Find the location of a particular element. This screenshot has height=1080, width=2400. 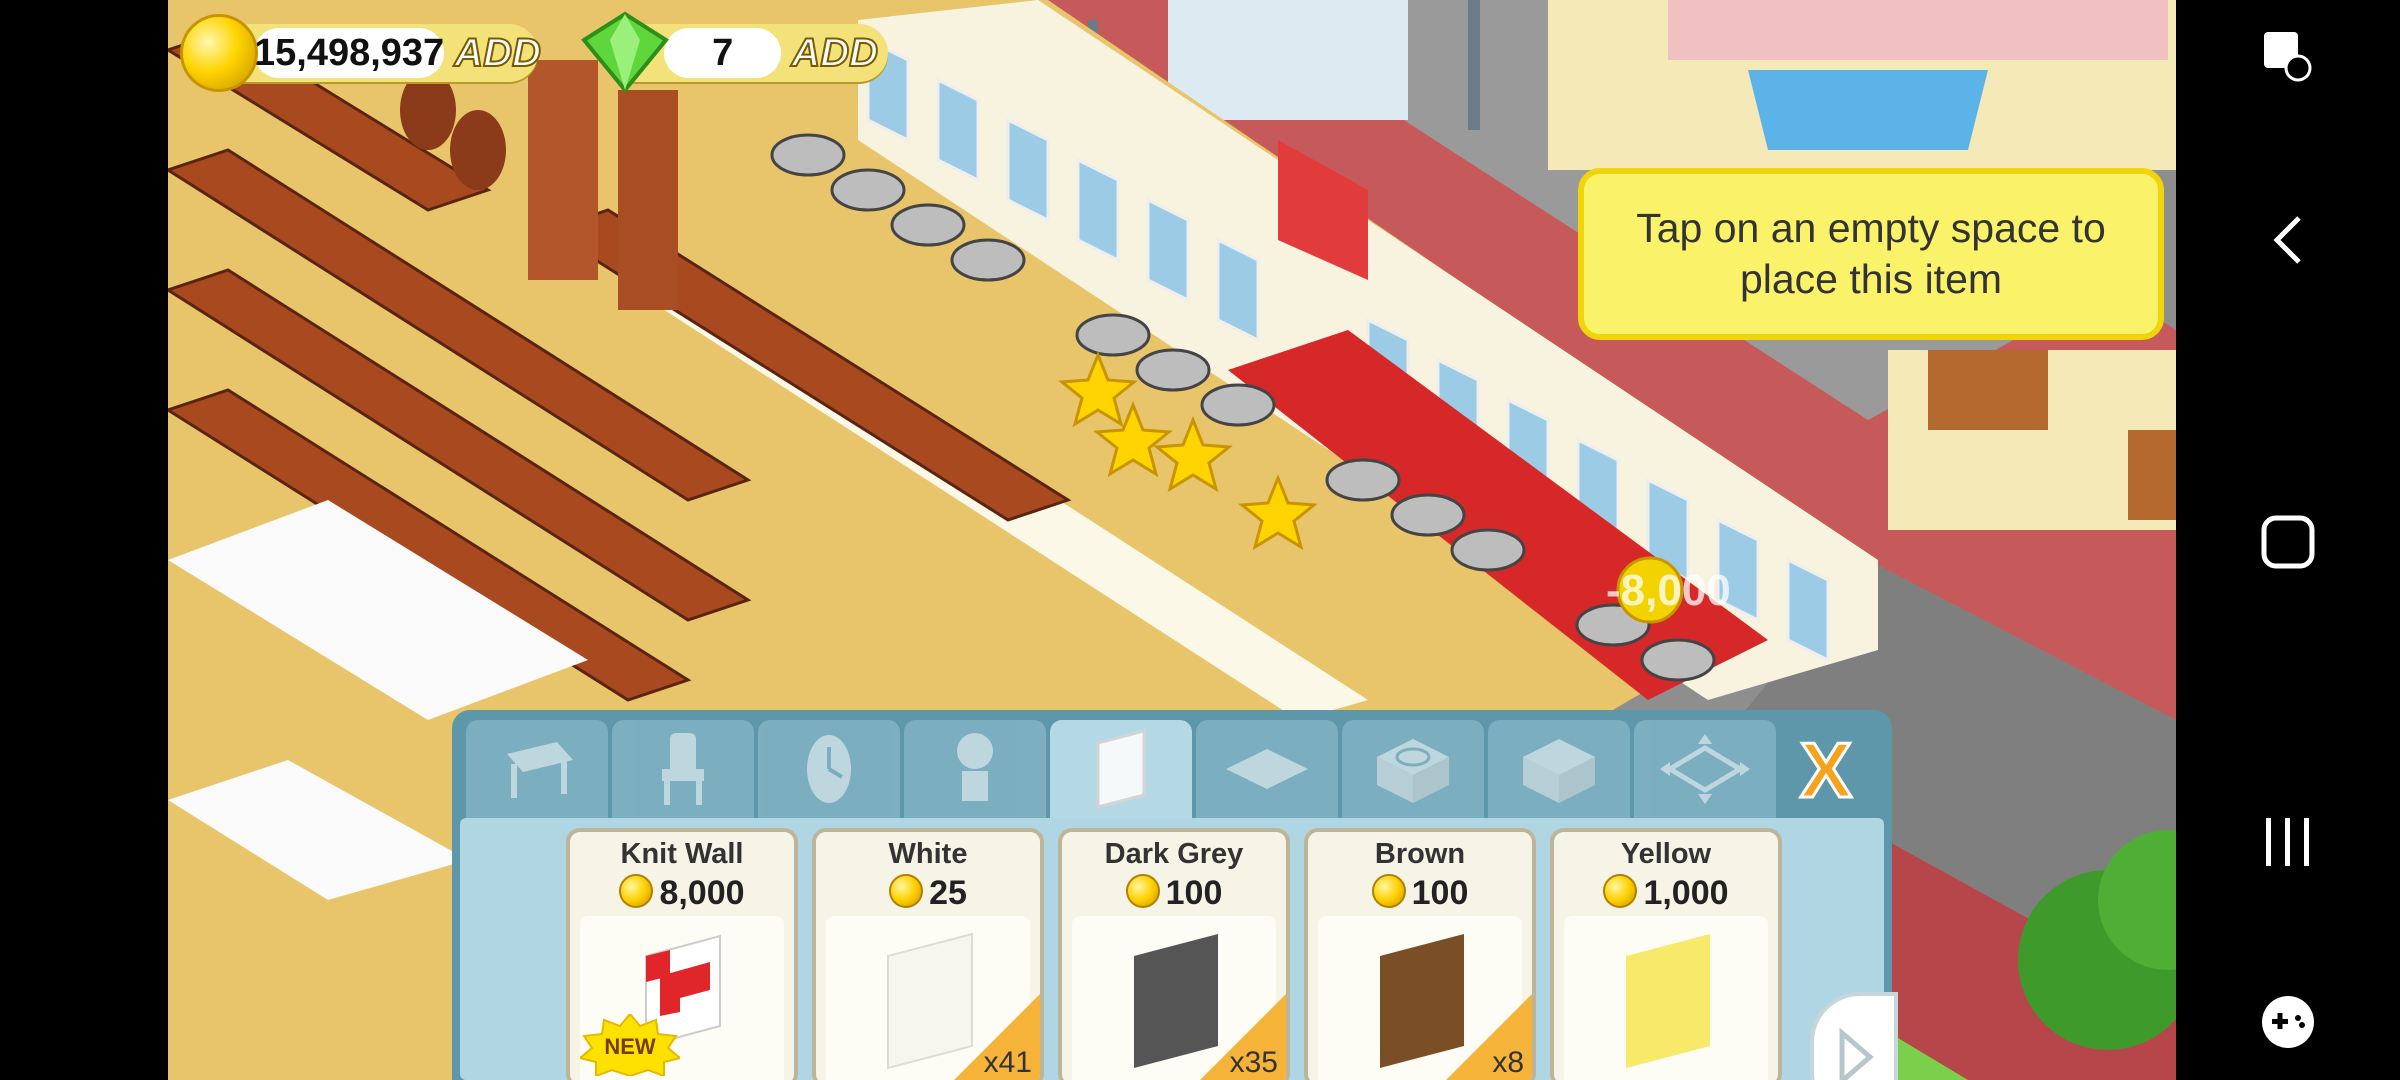

svg-text: NEW is located at coordinates (630, 1046).